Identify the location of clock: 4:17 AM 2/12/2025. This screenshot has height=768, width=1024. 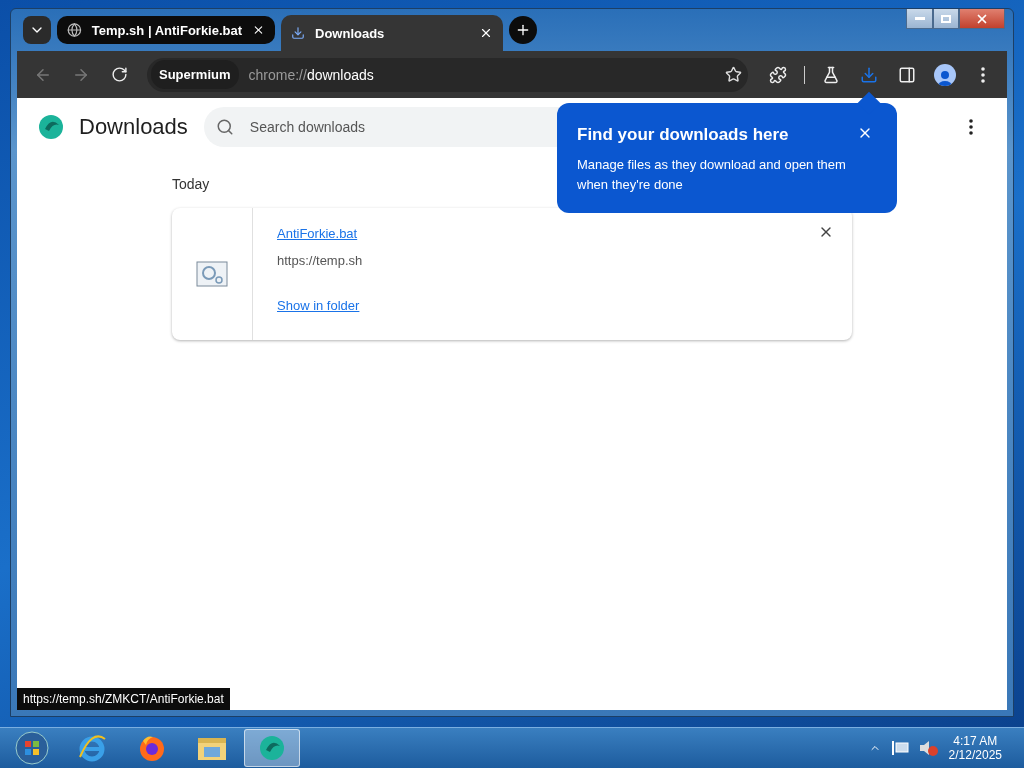
(975, 748).